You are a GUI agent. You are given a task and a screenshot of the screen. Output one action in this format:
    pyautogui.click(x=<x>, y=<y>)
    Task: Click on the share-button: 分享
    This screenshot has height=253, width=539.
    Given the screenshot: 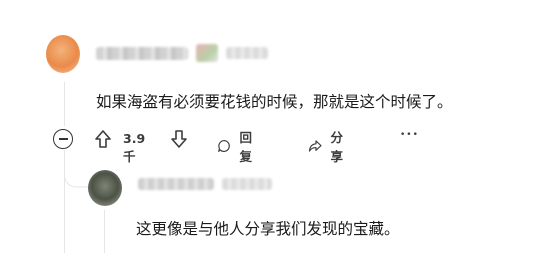 What is the action you would take?
    pyautogui.click(x=328, y=146)
    